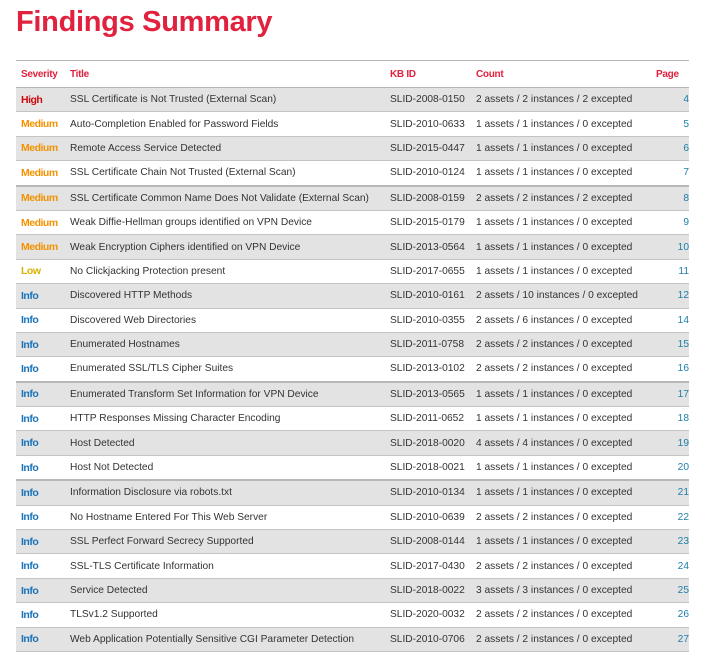 The image size is (718, 658). I want to click on severity-cell: High, so click(40, 100).